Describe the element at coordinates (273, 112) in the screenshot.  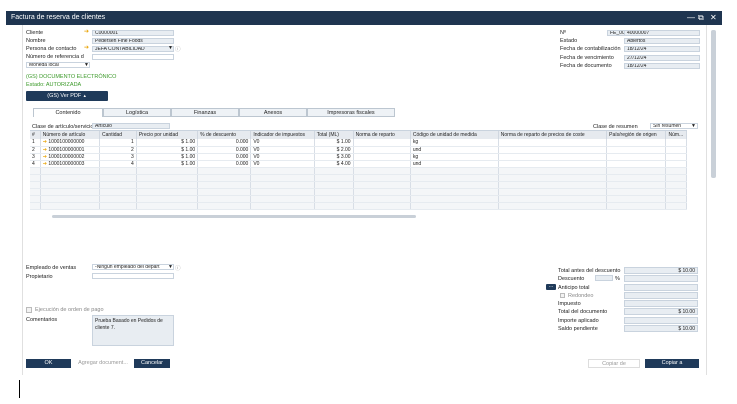
I see `tab-anexos: Anexos` at that location.